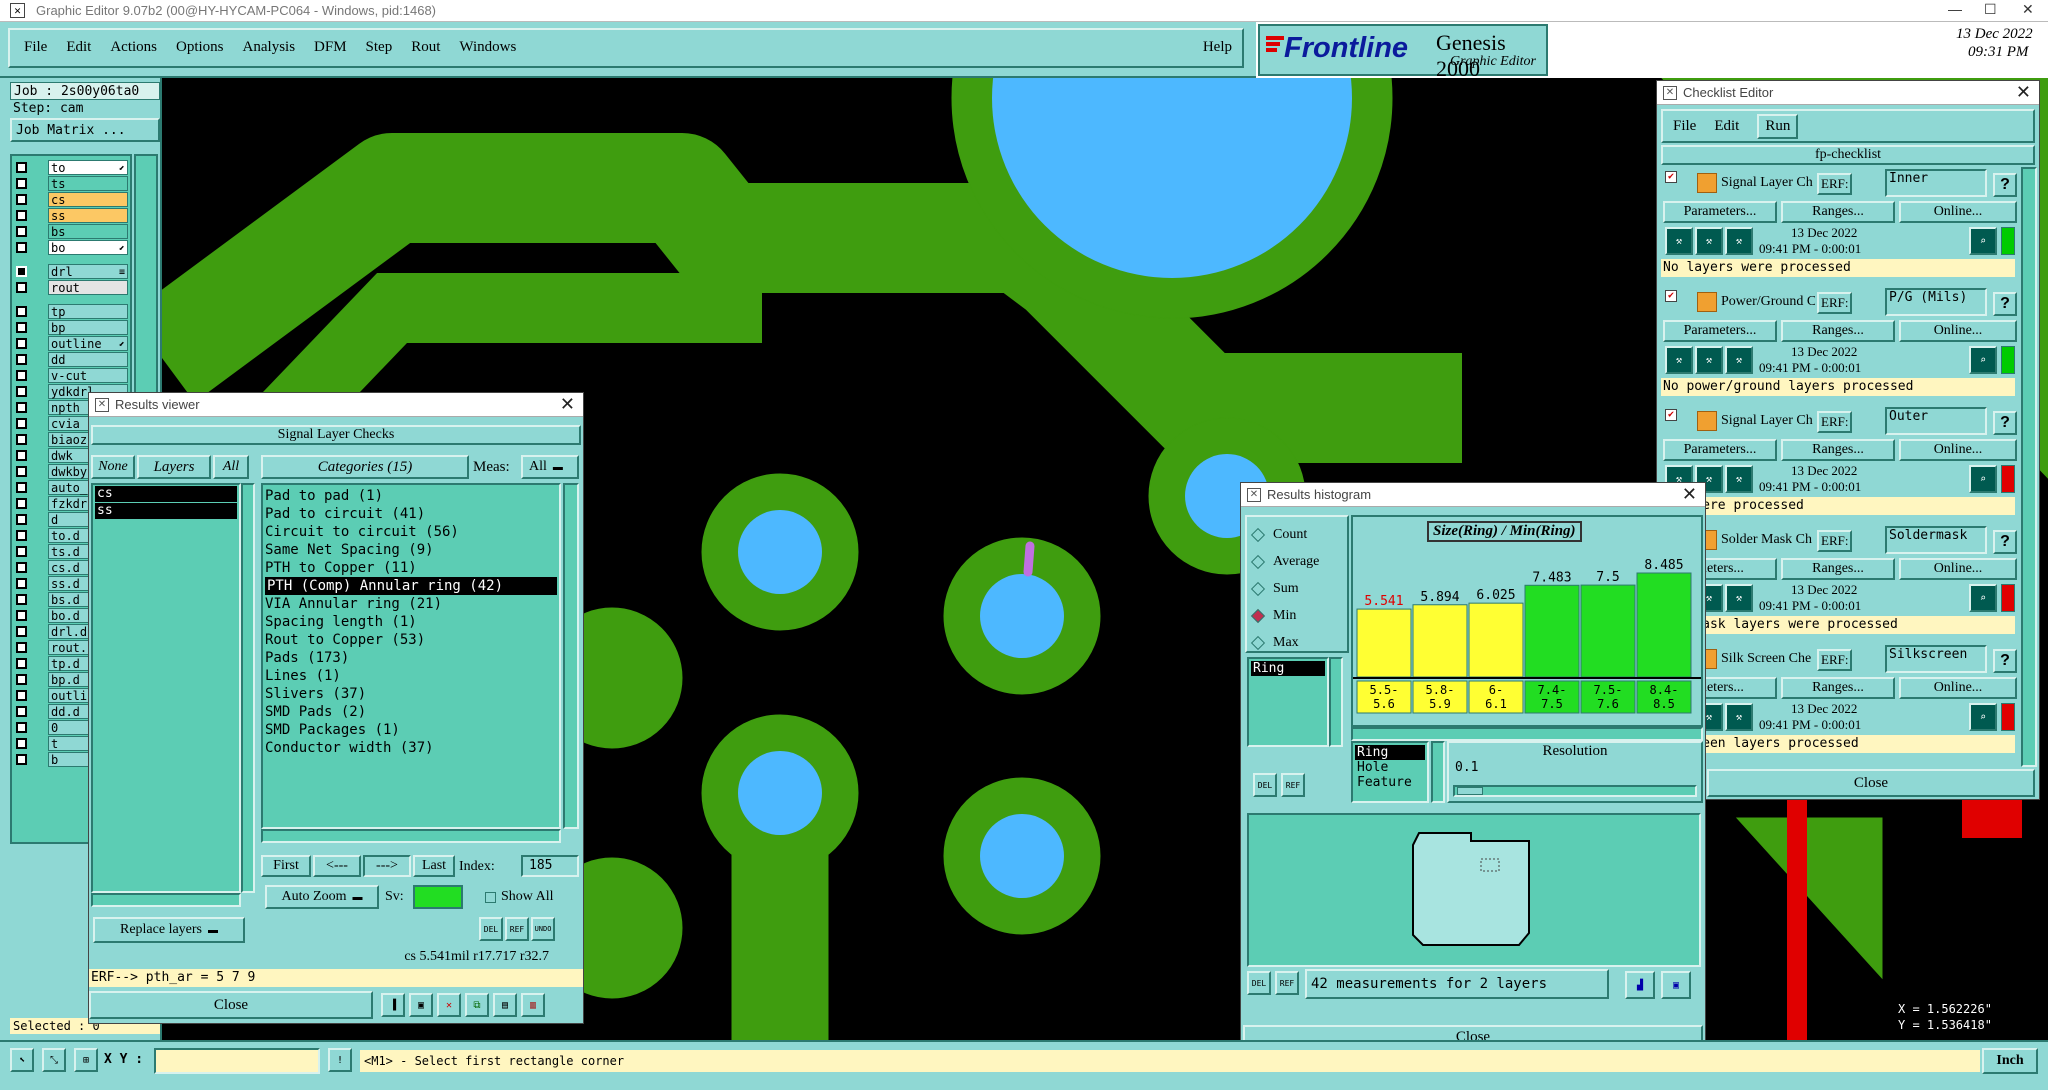  I want to click on zoom-icon: ⤡, so click(54, 1060).